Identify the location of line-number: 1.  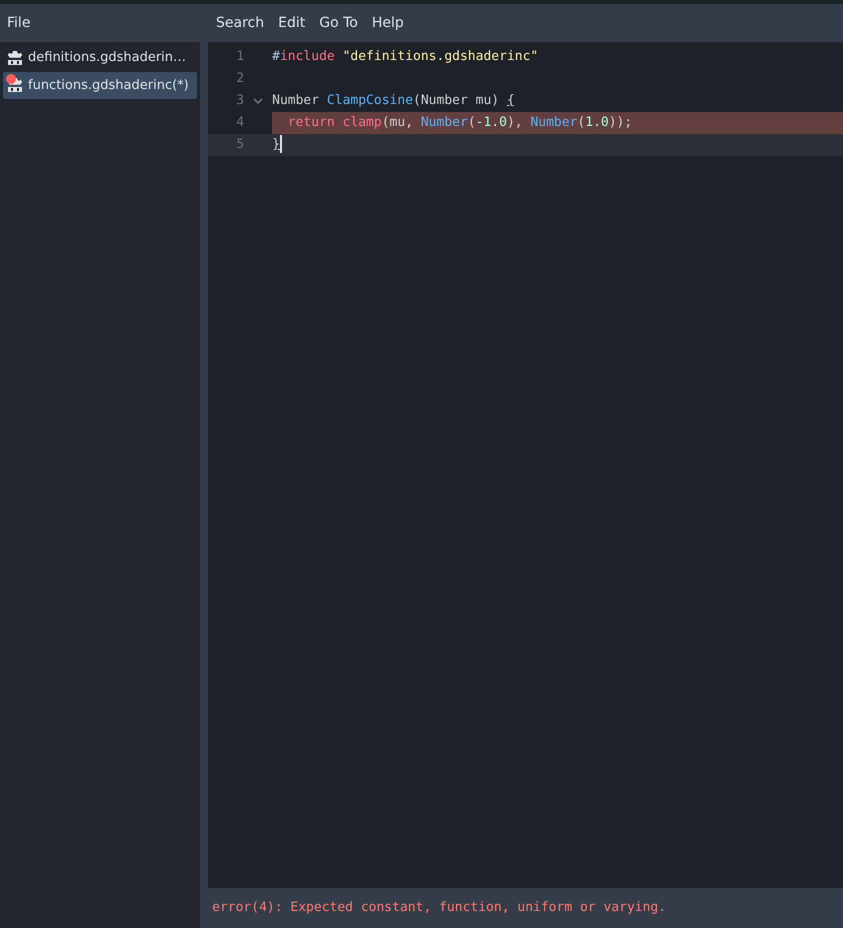
(239, 57).